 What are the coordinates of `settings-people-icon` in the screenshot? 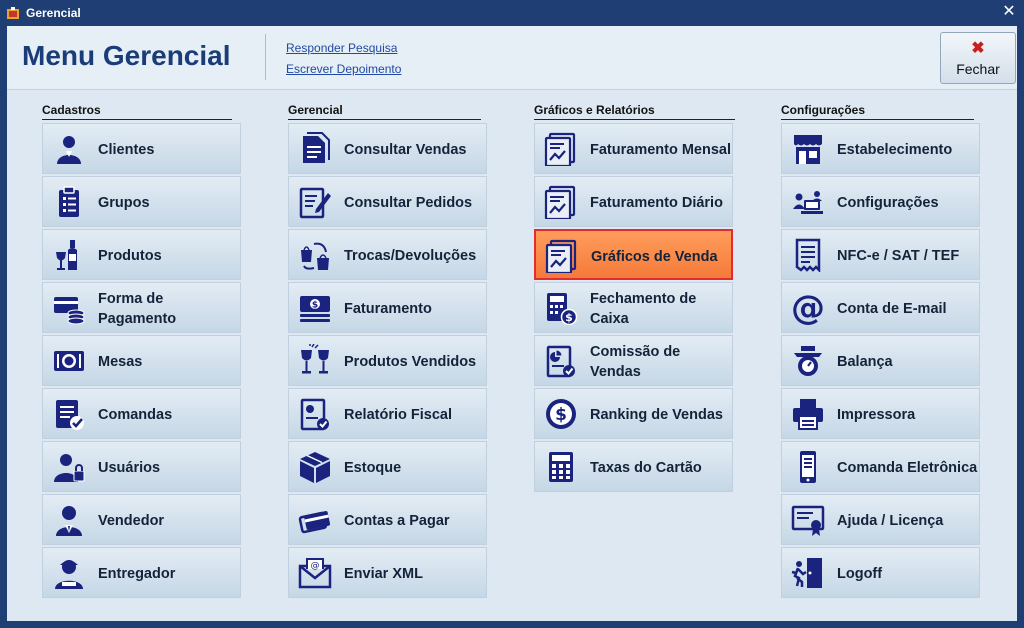 It's located at (808, 202).